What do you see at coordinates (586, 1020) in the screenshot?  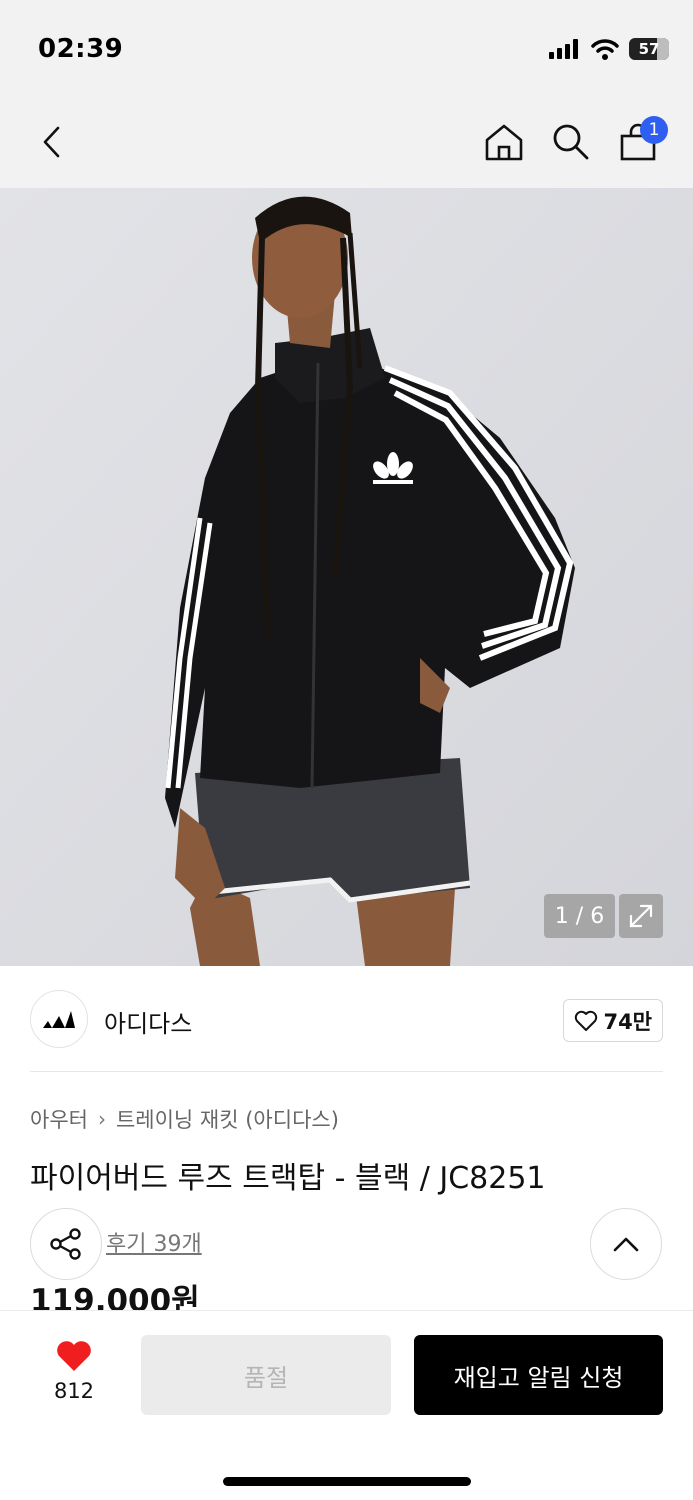 I see `heart-outline-icon` at bounding box center [586, 1020].